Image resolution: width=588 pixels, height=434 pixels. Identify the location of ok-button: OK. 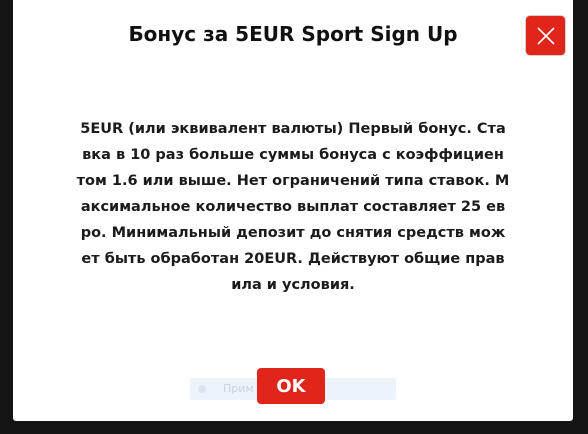
(291, 386).